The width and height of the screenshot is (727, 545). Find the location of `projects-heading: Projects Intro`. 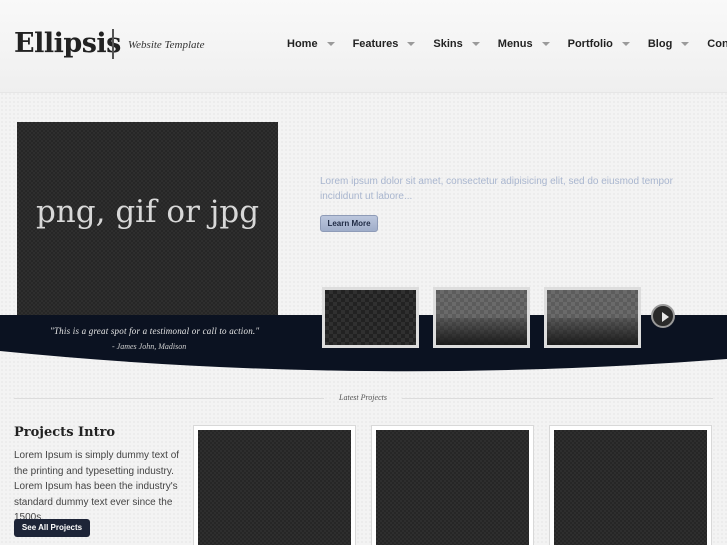

projects-heading: Projects Intro is located at coordinates (65, 432).